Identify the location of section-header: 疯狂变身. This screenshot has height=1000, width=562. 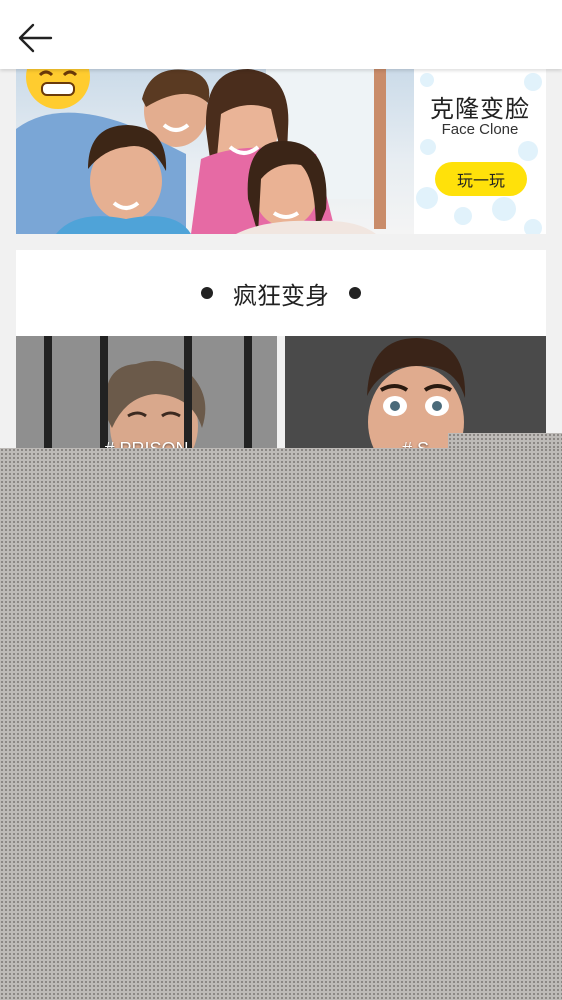
(281, 293).